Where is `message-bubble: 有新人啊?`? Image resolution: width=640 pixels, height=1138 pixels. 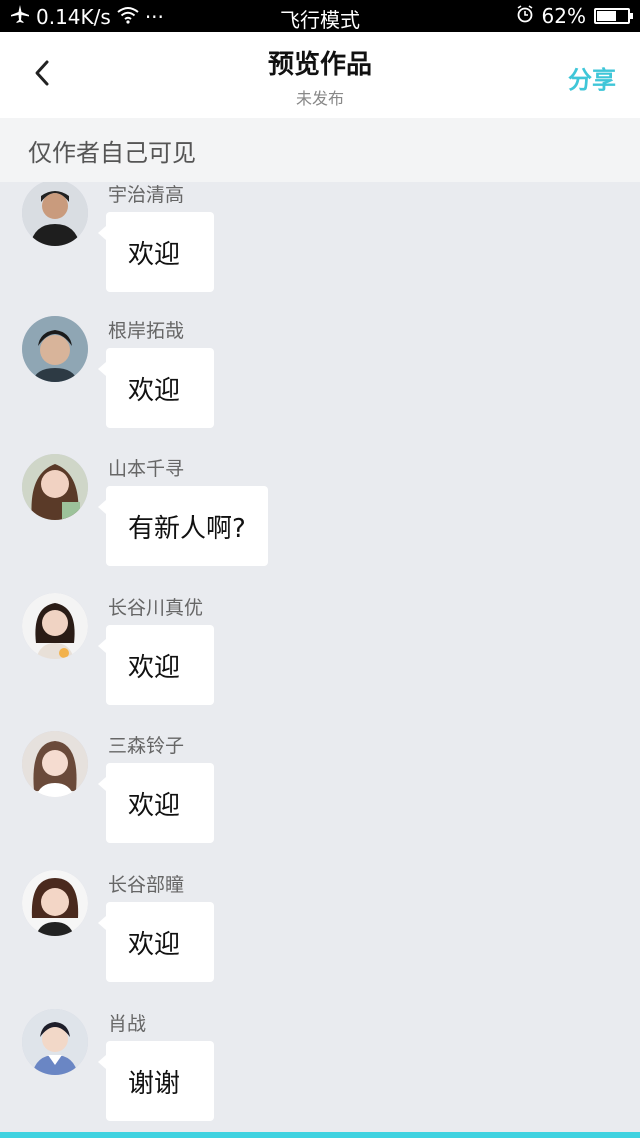
message-bubble: 有新人啊? is located at coordinates (183, 526).